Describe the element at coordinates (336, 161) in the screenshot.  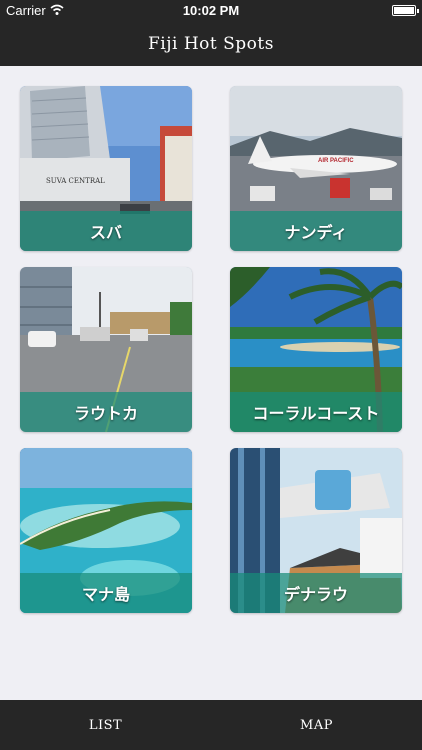
I see `airline-name: AIR PACIFIC` at that location.